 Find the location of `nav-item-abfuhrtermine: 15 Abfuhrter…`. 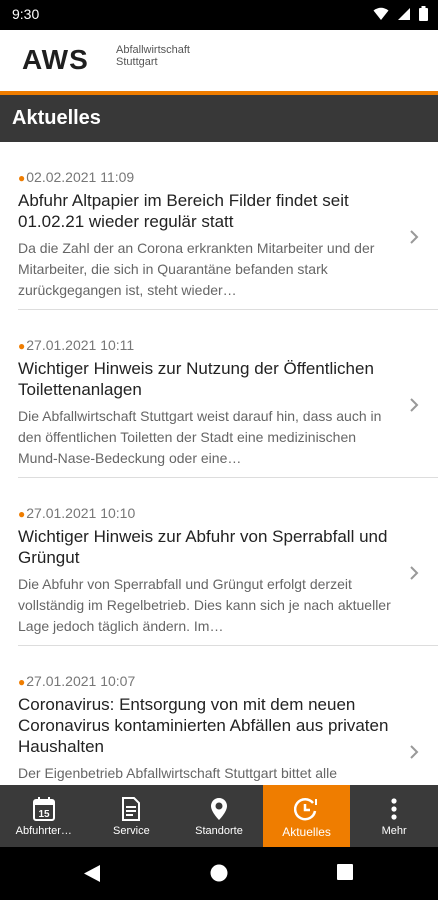

nav-item-abfuhrtermine: 15 Abfuhrter… is located at coordinates (44, 816).